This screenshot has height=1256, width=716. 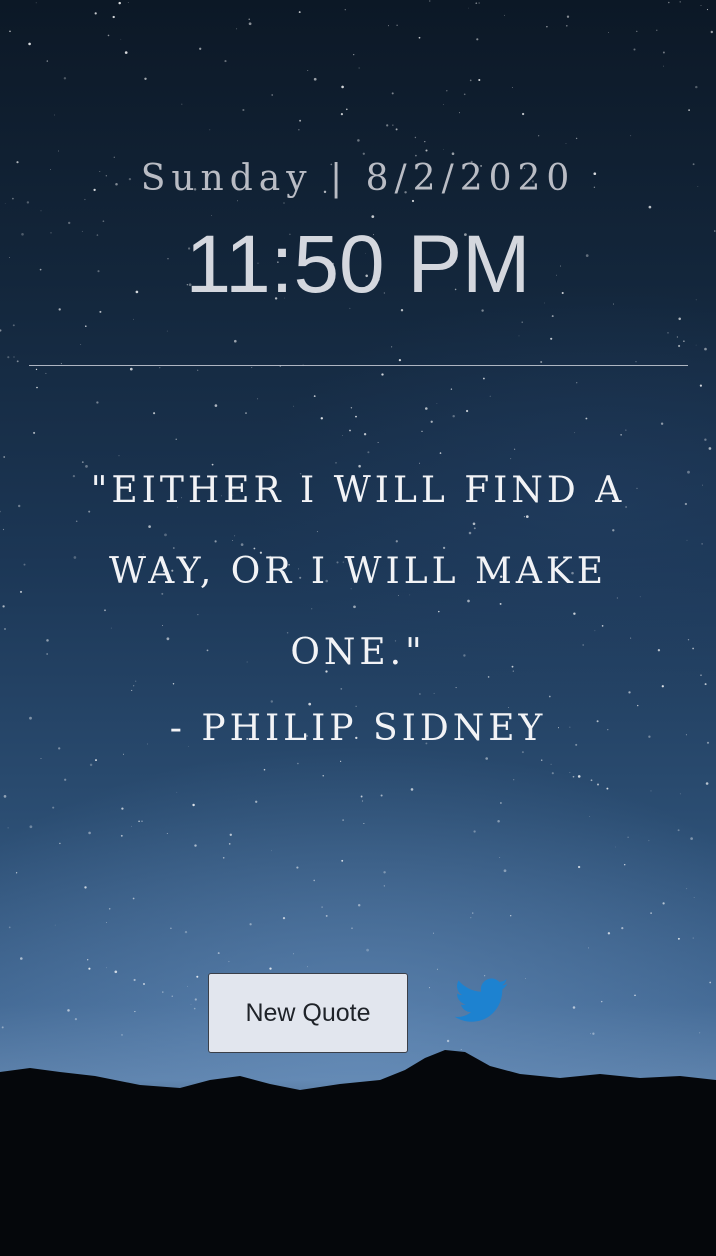 I want to click on date-line: Sunday | 8/2/2020, so click(x=358, y=178).